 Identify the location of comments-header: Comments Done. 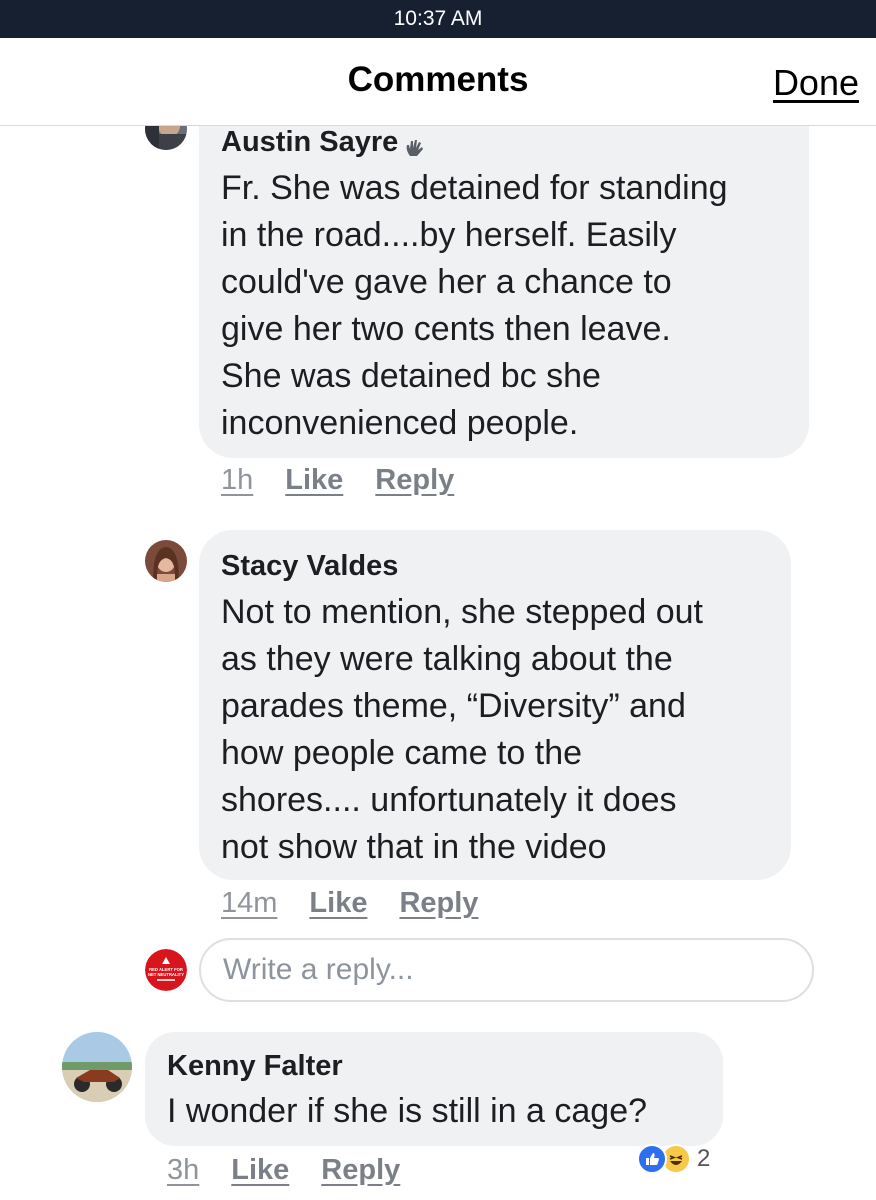
(438, 82).